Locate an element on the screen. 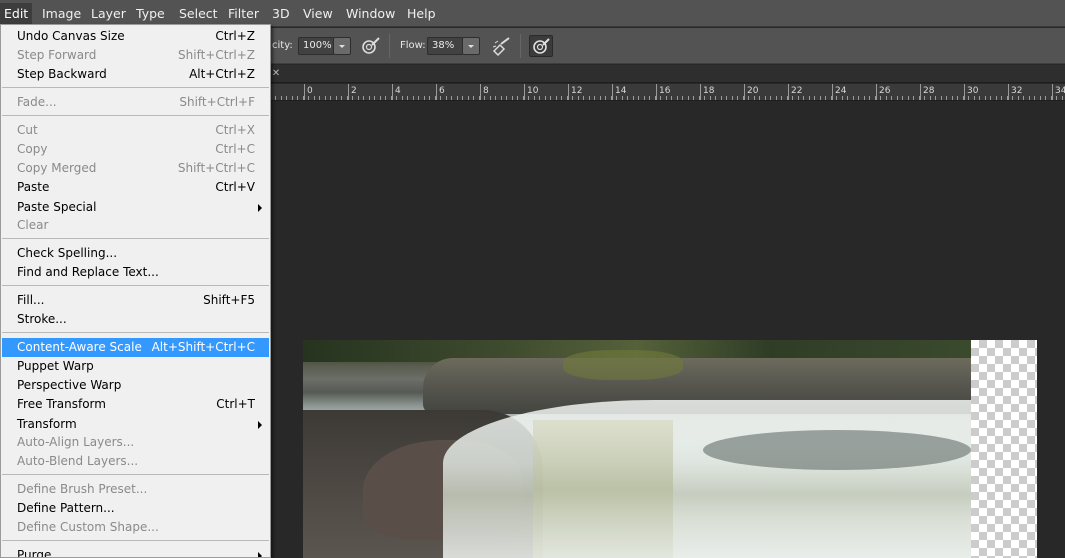 The width and height of the screenshot is (1065, 558). menu-select: Select is located at coordinates (198, 13).